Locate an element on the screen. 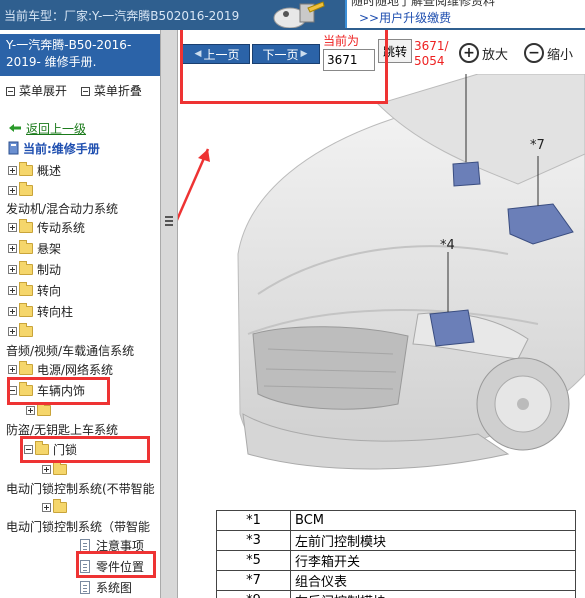  tree-item-drivetrain: 传动系统 is located at coordinates (46, 227).